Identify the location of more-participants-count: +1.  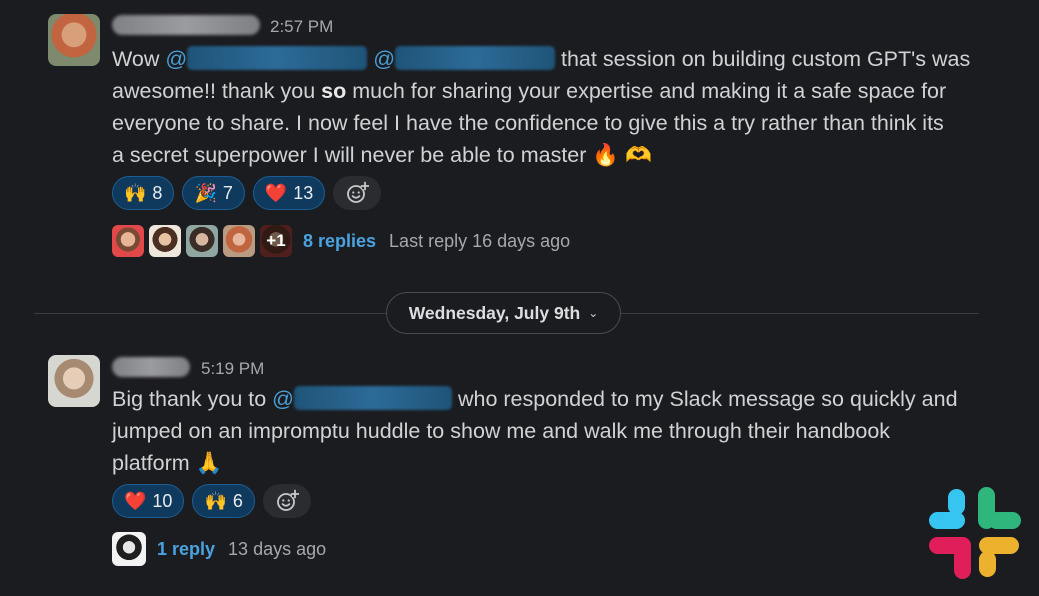
(276, 241).